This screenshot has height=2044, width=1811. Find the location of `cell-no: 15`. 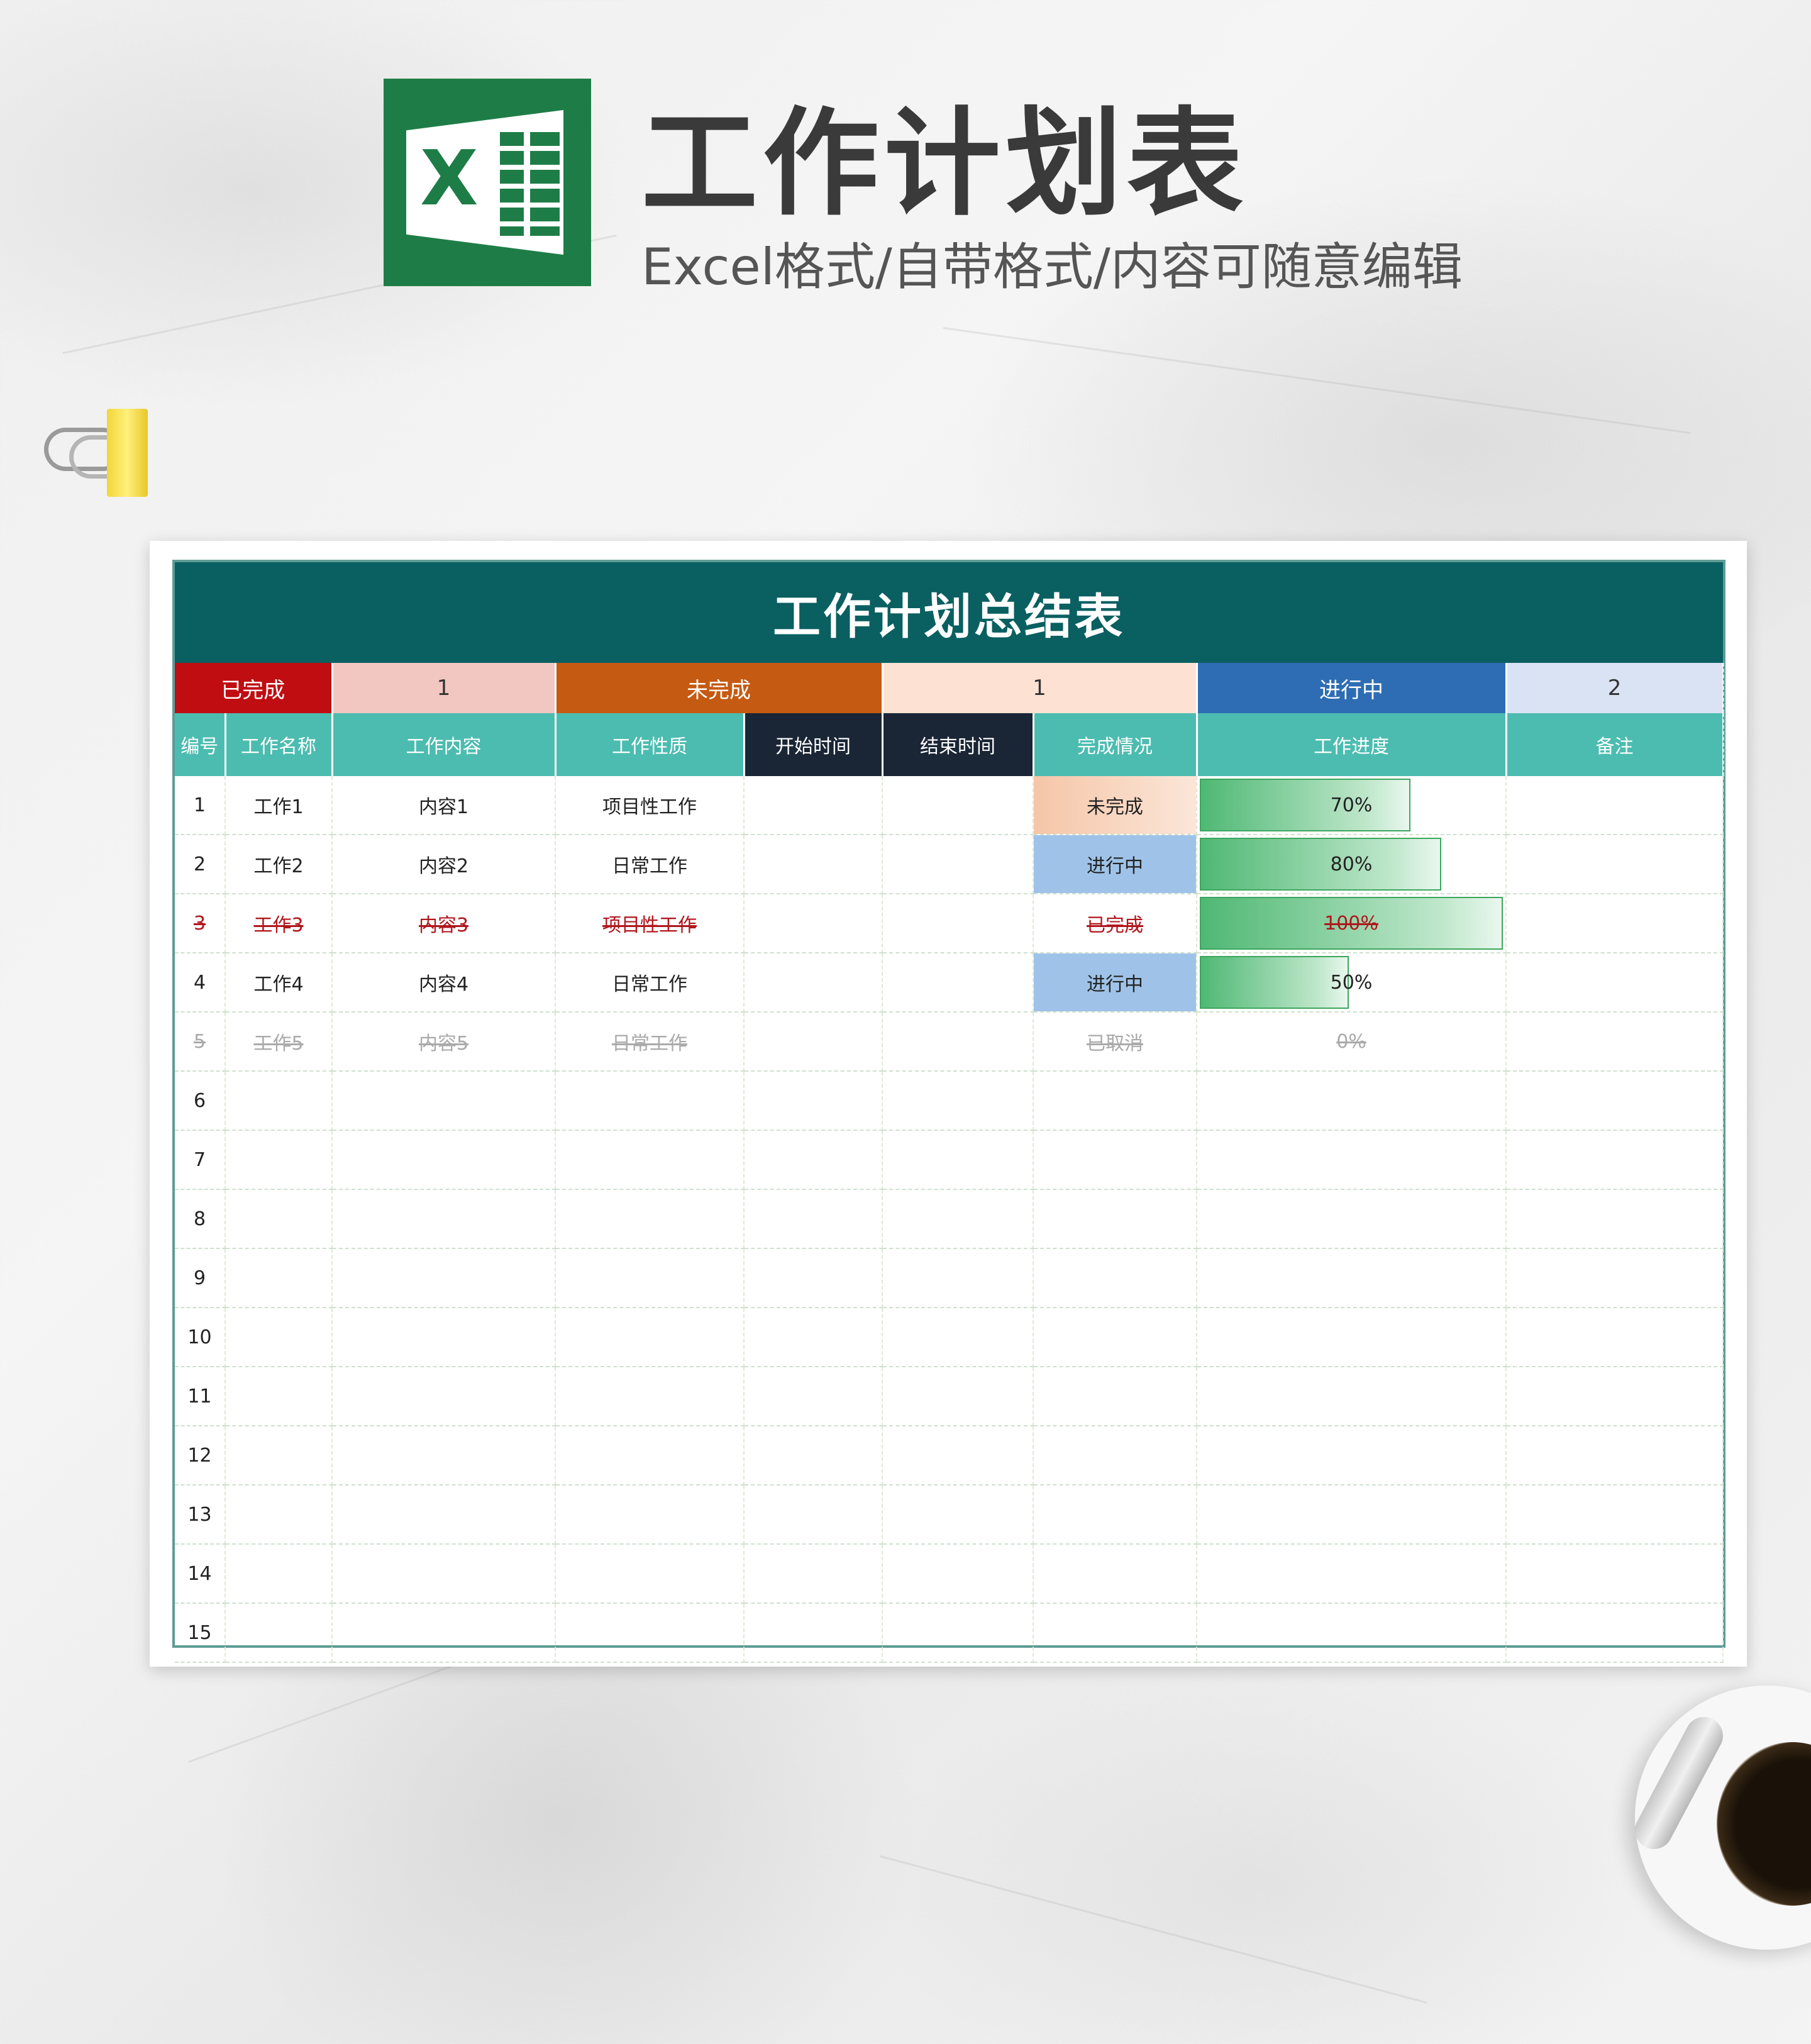

cell-no: 15 is located at coordinates (201, 1633).